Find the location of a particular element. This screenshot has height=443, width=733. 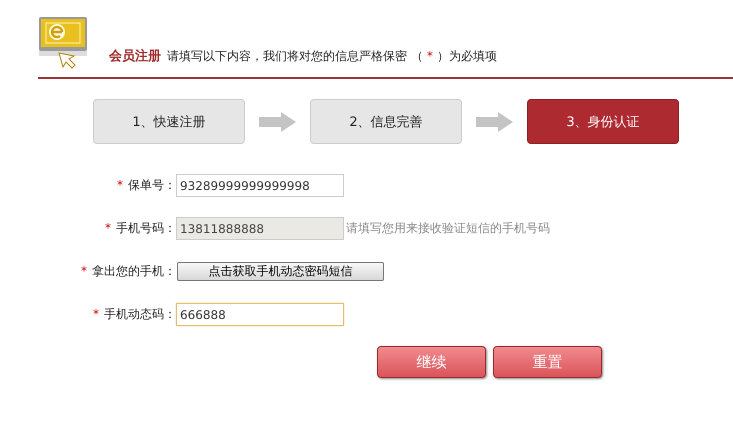

field-label: 手机动态码： is located at coordinates (140, 314).